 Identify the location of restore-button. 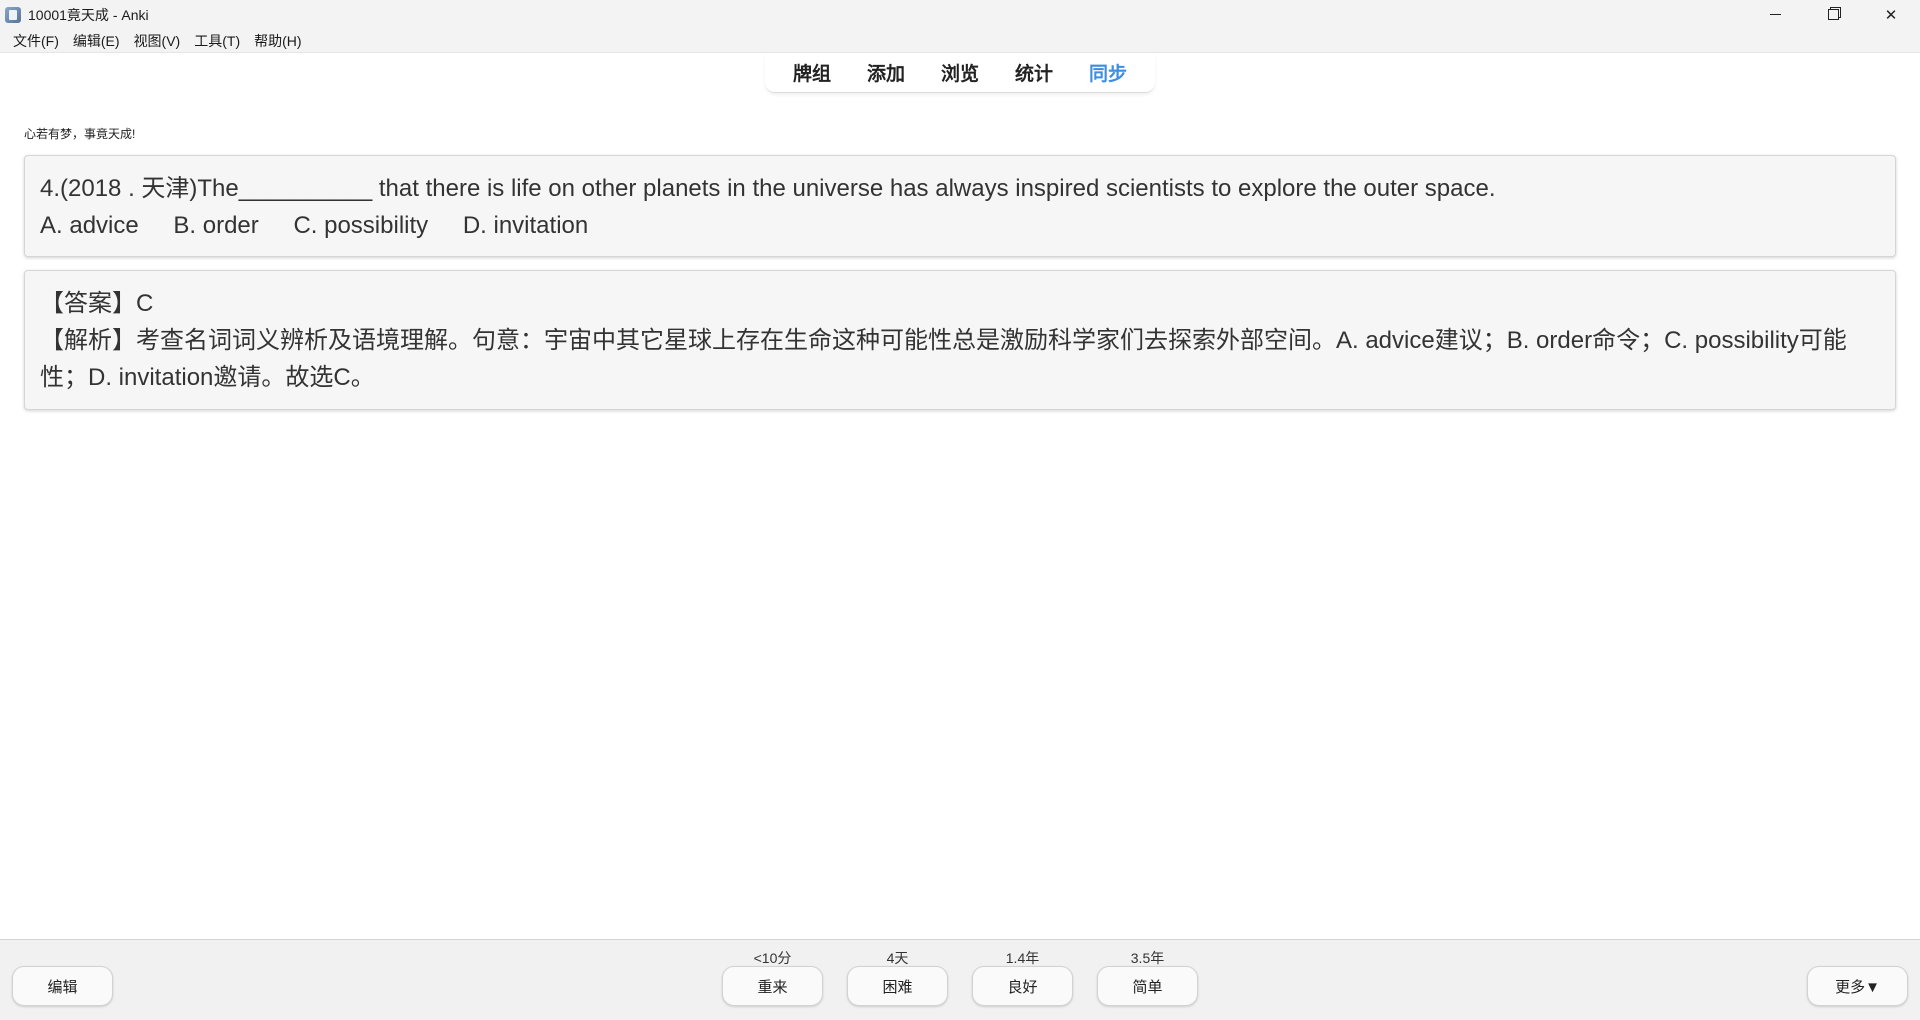
(1833, 14).